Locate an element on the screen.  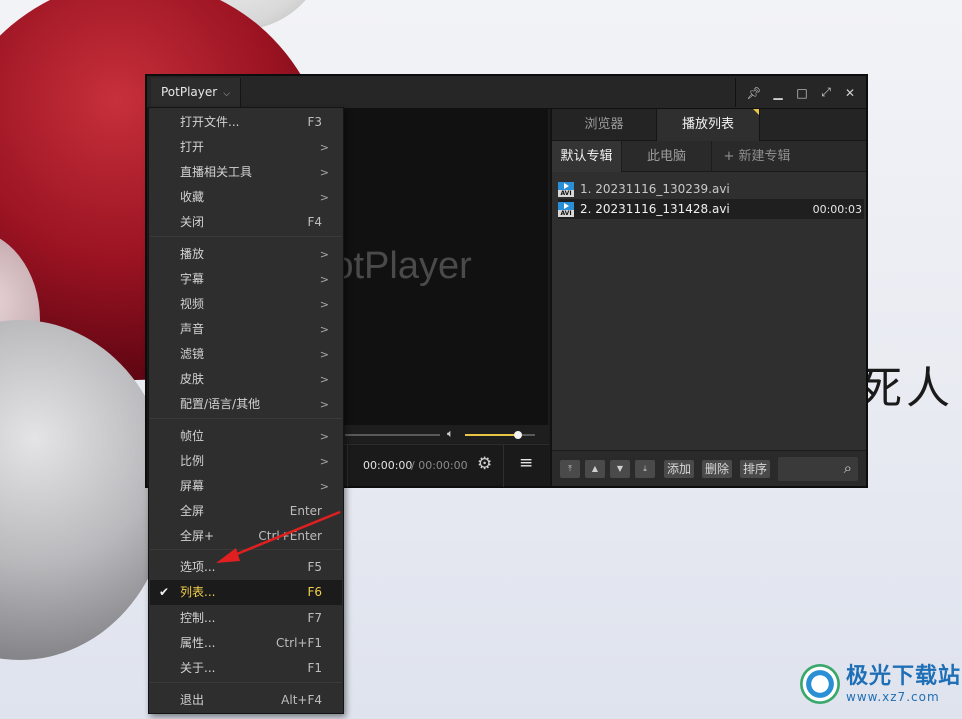
menu-item-options: 选项... F5 is located at coordinates (246, 567).